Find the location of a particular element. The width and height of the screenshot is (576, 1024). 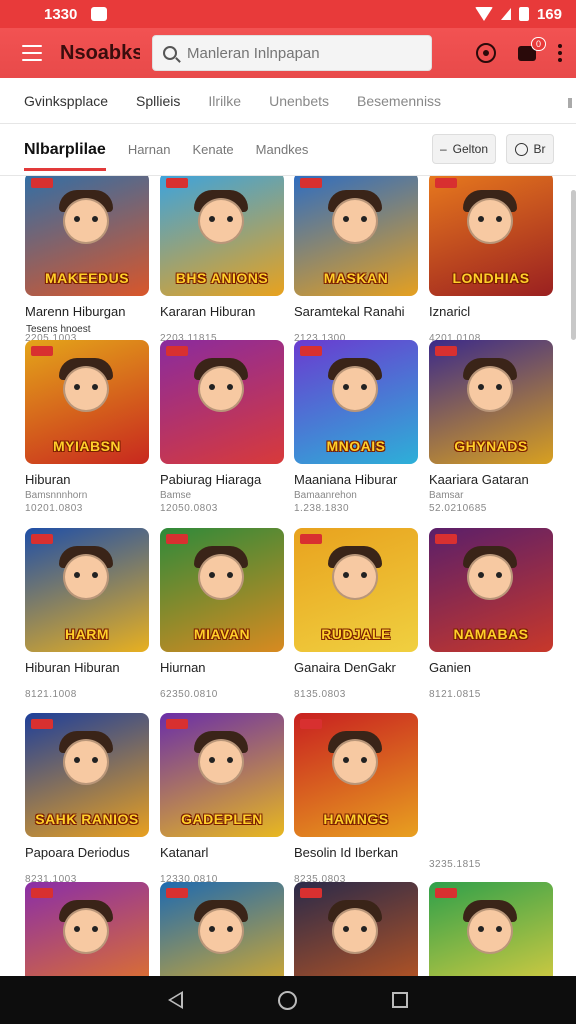

game-card: HAMNGS Besolin Id Iberkan 8235.0803 is located at coordinates (356, 799).